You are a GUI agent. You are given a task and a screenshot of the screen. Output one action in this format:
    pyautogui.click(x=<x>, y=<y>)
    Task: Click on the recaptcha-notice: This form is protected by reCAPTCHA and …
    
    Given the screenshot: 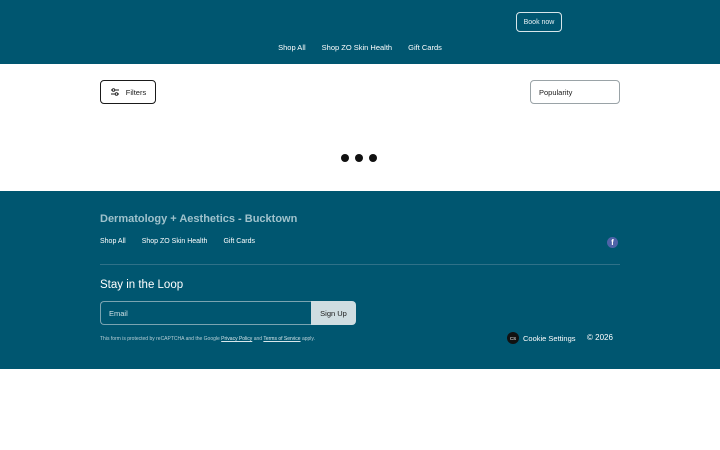 What is the action you would take?
    pyautogui.click(x=207, y=339)
    